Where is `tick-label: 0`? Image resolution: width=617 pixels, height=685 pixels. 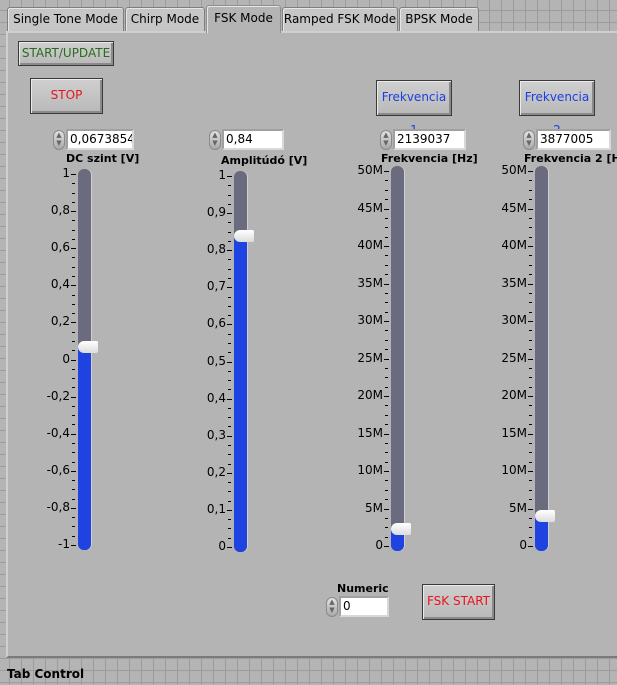 tick-label: 0 is located at coordinates (523, 545).